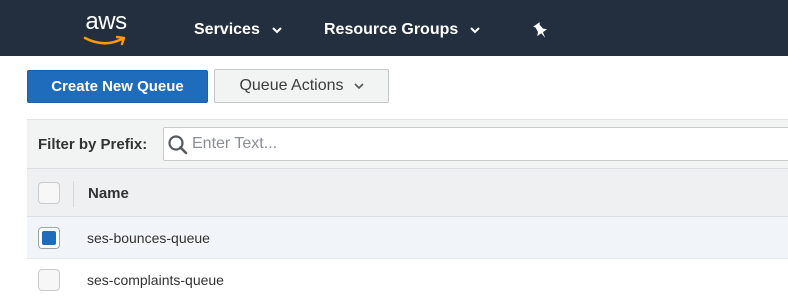  I want to click on queue-actions-dropdown: Queue Actions, so click(301, 86).